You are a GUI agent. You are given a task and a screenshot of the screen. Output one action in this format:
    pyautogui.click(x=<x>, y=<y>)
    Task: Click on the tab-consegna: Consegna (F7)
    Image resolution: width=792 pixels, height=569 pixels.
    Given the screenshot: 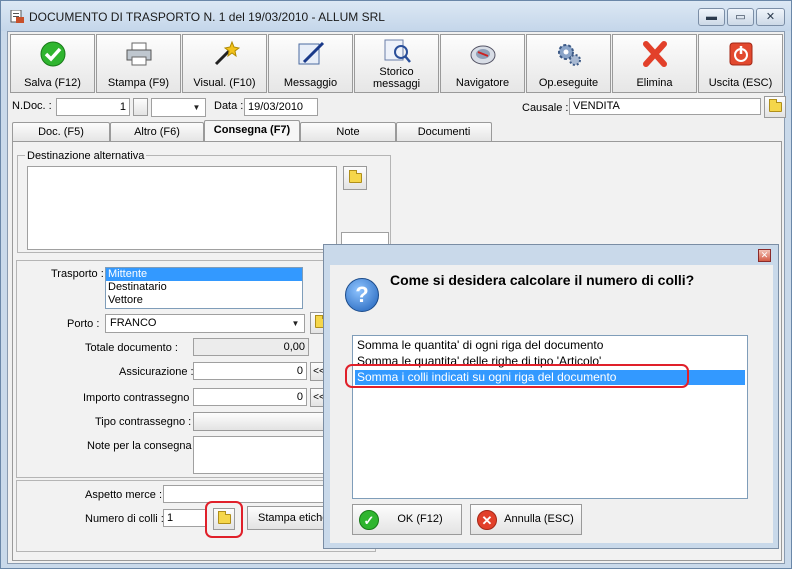 What is the action you would take?
    pyautogui.click(x=252, y=131)
    